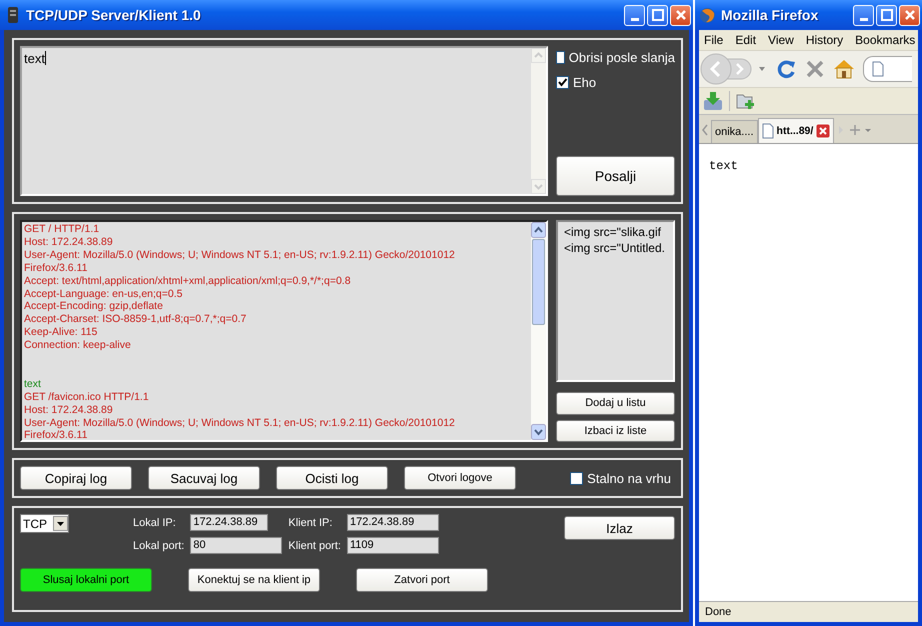 The width and height of the screenshot is (922, 626). Describe the element at coordinates (236, 545) in the screenshot. I see `address-field: 80` at that location.